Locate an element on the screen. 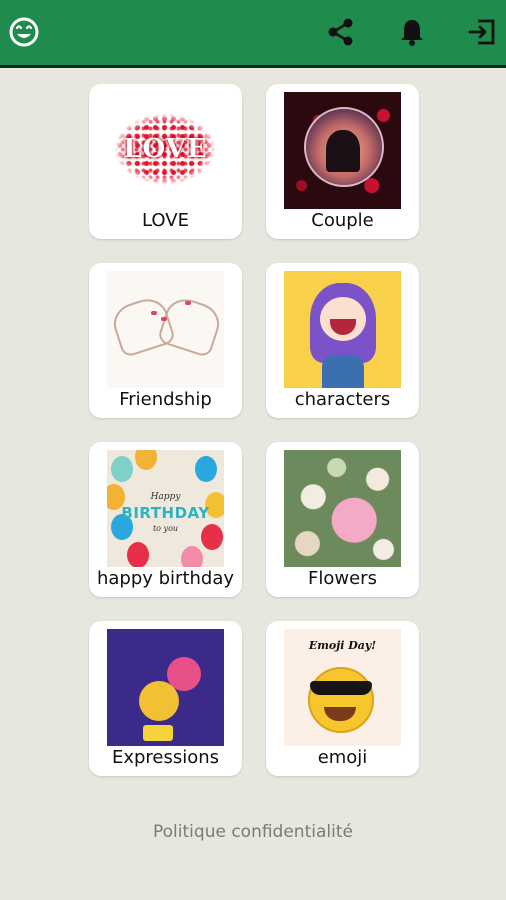  birthday-thumbnail-line3: to you is located at coordinates (165, 528).